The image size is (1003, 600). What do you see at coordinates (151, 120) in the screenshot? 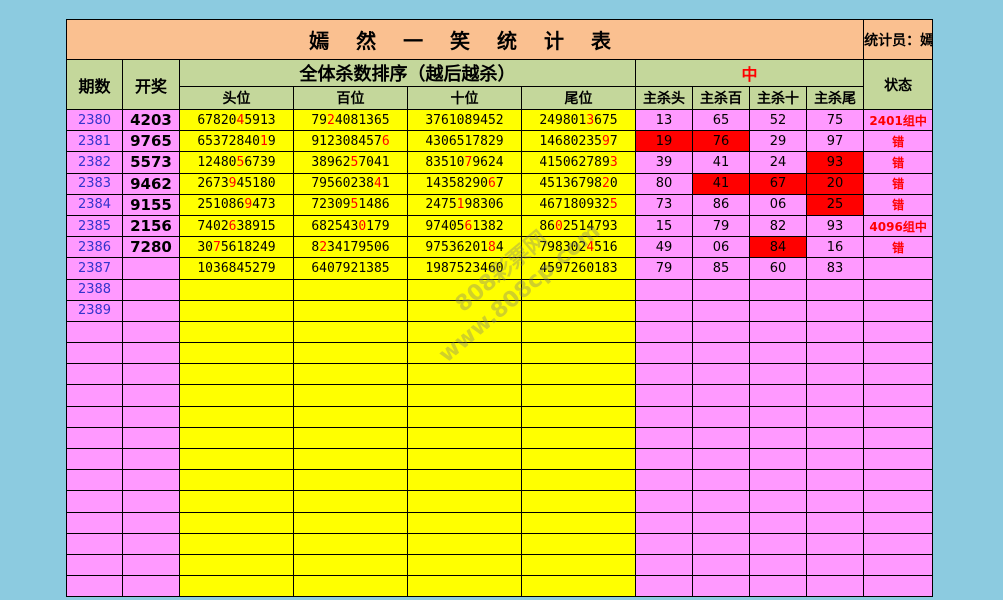
I see `draw-cell: 4203` at bounding box center [151, 120].